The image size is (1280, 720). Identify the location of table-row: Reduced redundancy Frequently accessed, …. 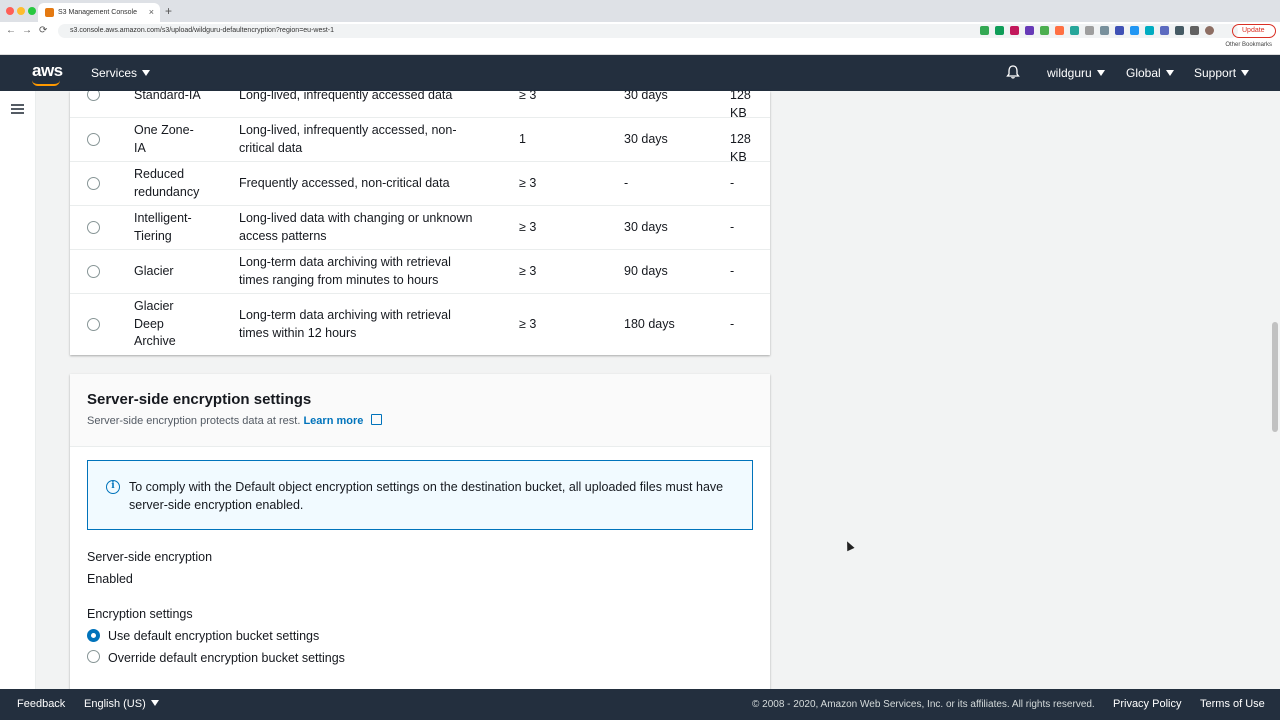
(420, 183).